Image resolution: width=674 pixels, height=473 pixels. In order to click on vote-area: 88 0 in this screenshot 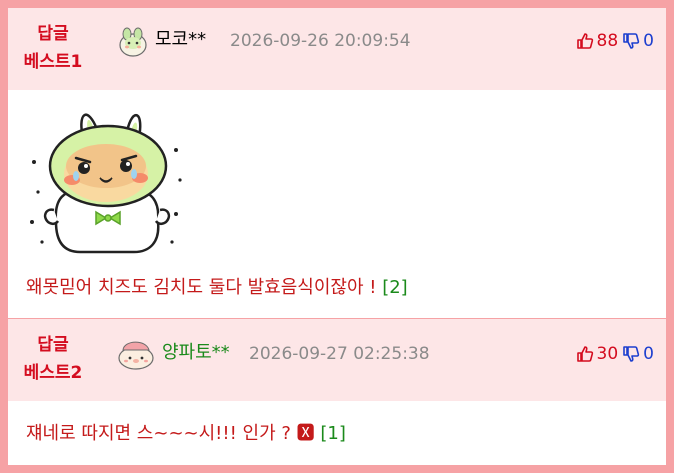, I will do `click(615, 41)`.